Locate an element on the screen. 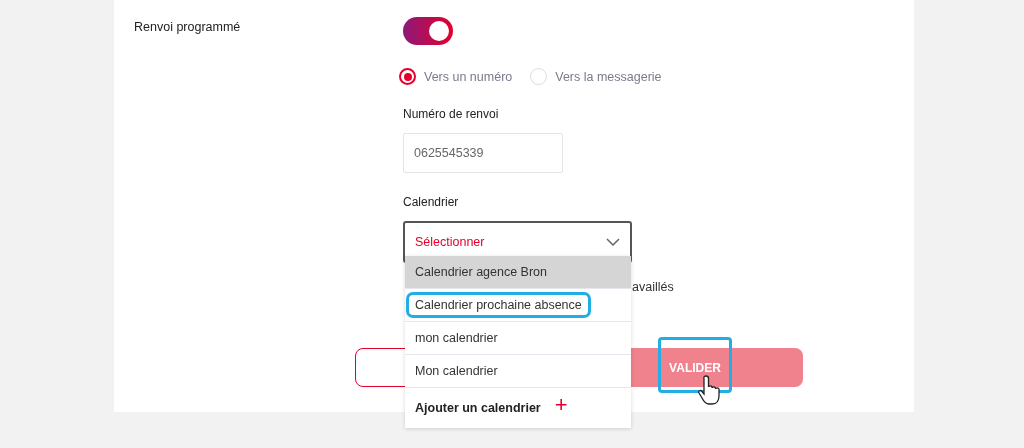 The height and width of the screenshot is (448, 1024). dropdown-option: Mon calendrier is located at coordinates (518, 371).